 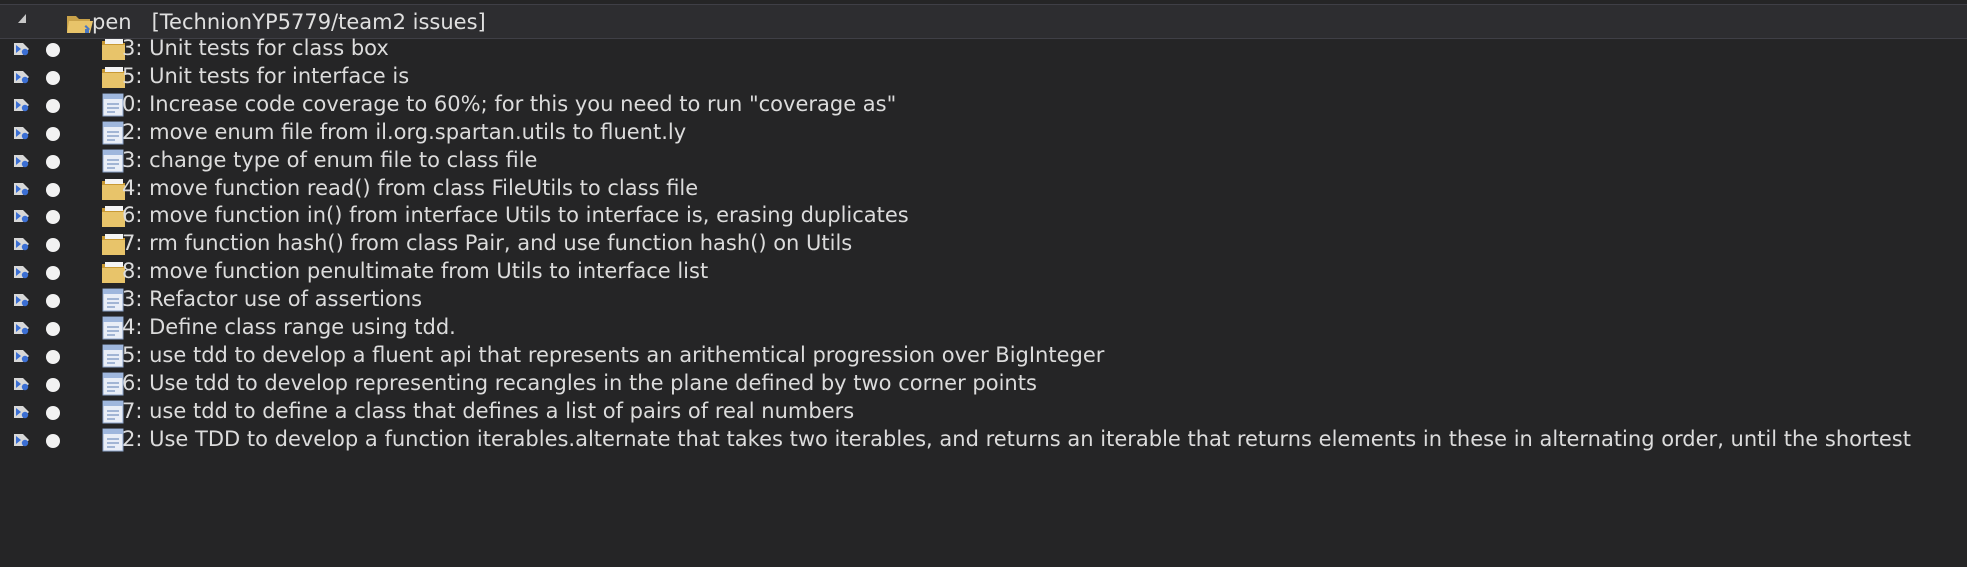 What do you see at coordinates (289, 327) in the screenshot?
I see `issue-label: 4: Define class range using tdd.` at bounding box center [289, 327].